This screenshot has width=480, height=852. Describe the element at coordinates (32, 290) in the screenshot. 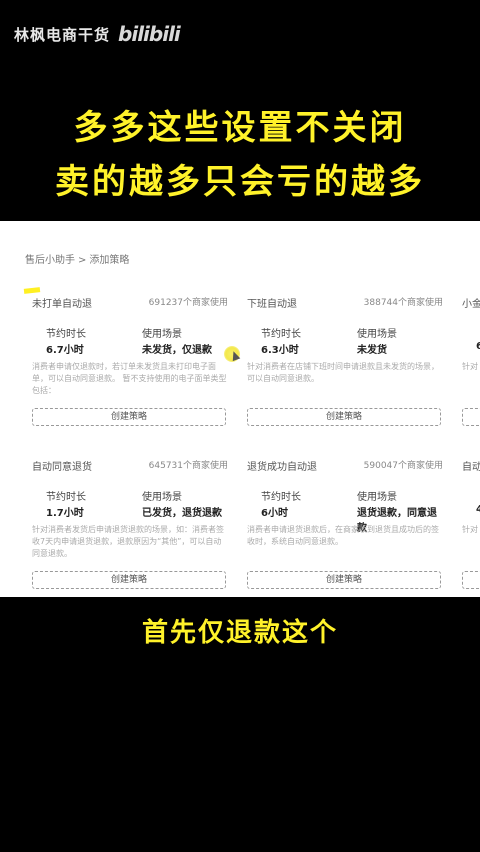

I see `highlight-marker` at that location.